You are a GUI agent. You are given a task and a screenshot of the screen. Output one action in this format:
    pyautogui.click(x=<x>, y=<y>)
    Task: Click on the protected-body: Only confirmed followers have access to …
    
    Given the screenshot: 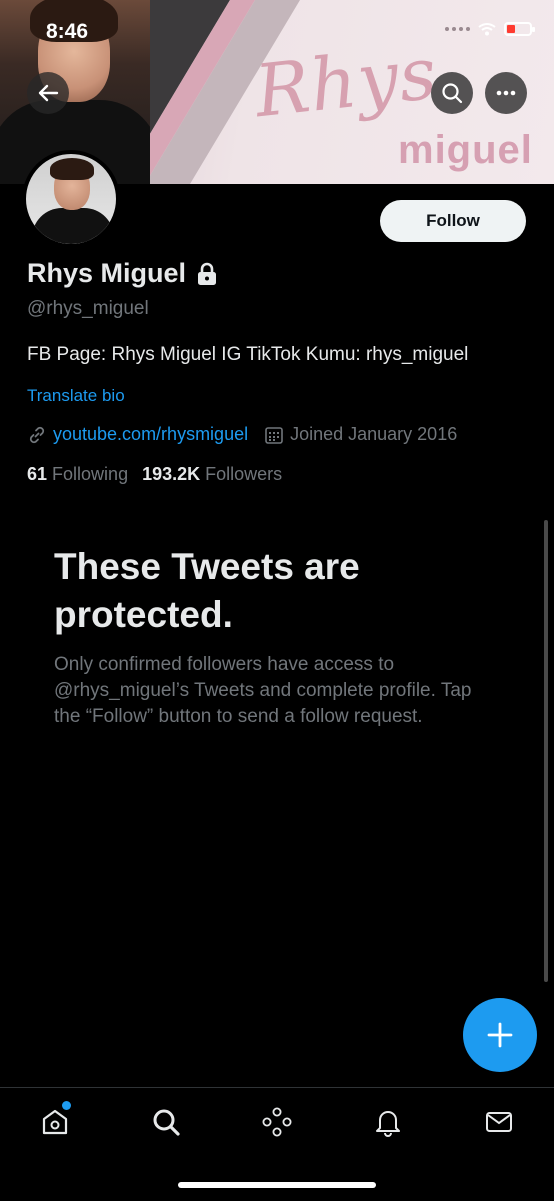 What is the action you would take?
    pyautogui.click(x=263, y=690)
    